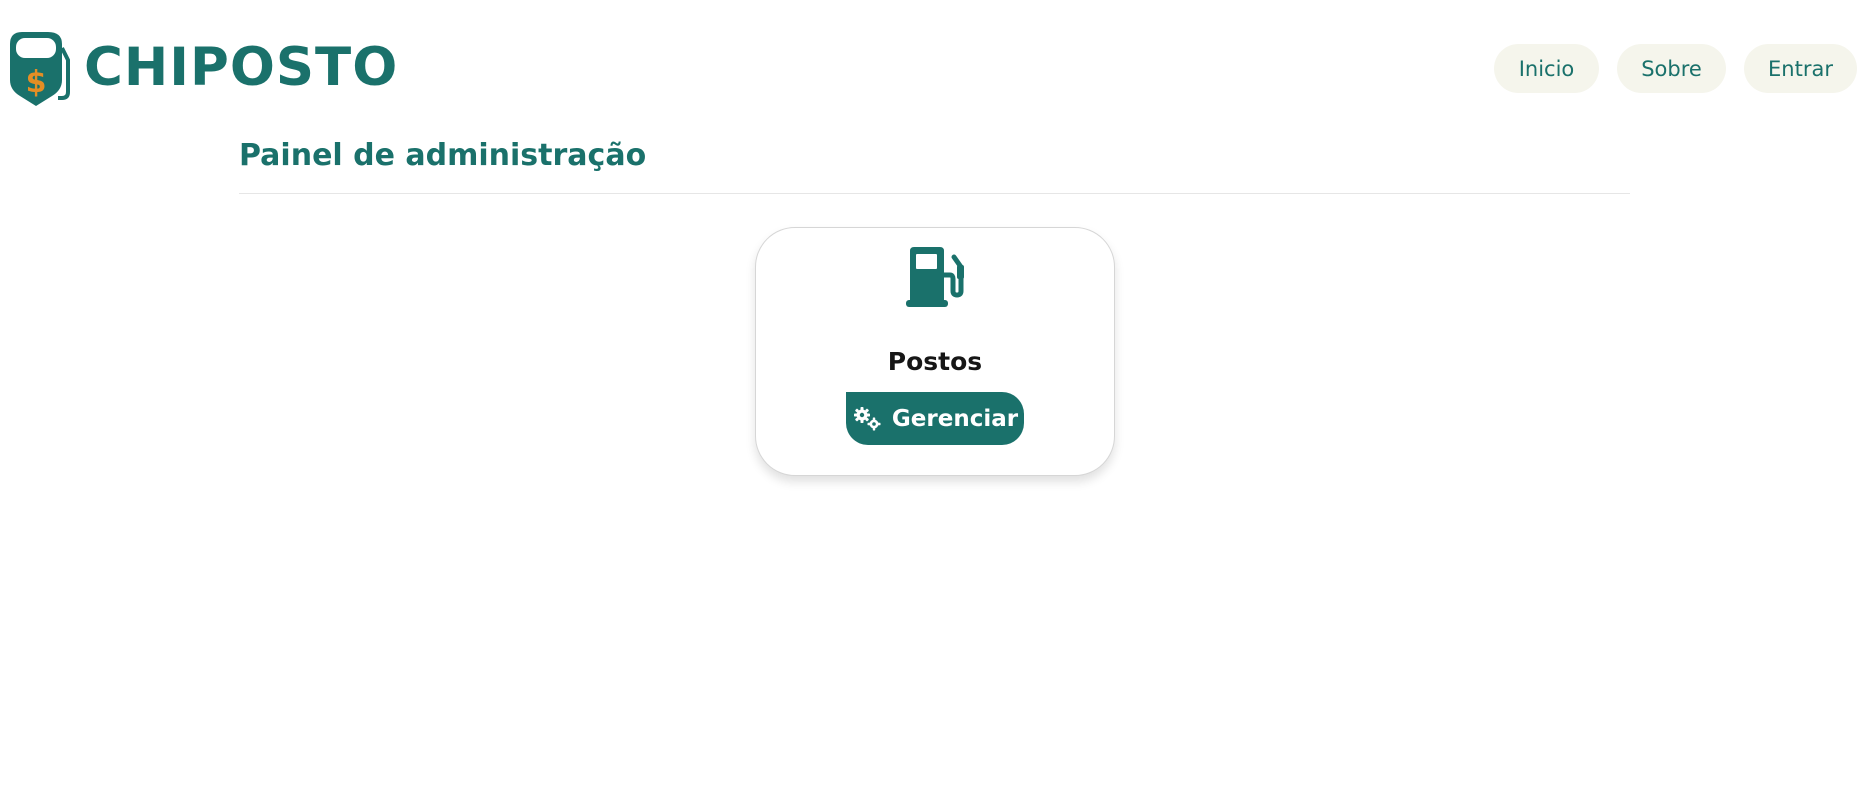  What do you see at coordinates (443, 155) in the screenshot?
I see `page-title: Painel de administração` at bounding box center [443, 155].